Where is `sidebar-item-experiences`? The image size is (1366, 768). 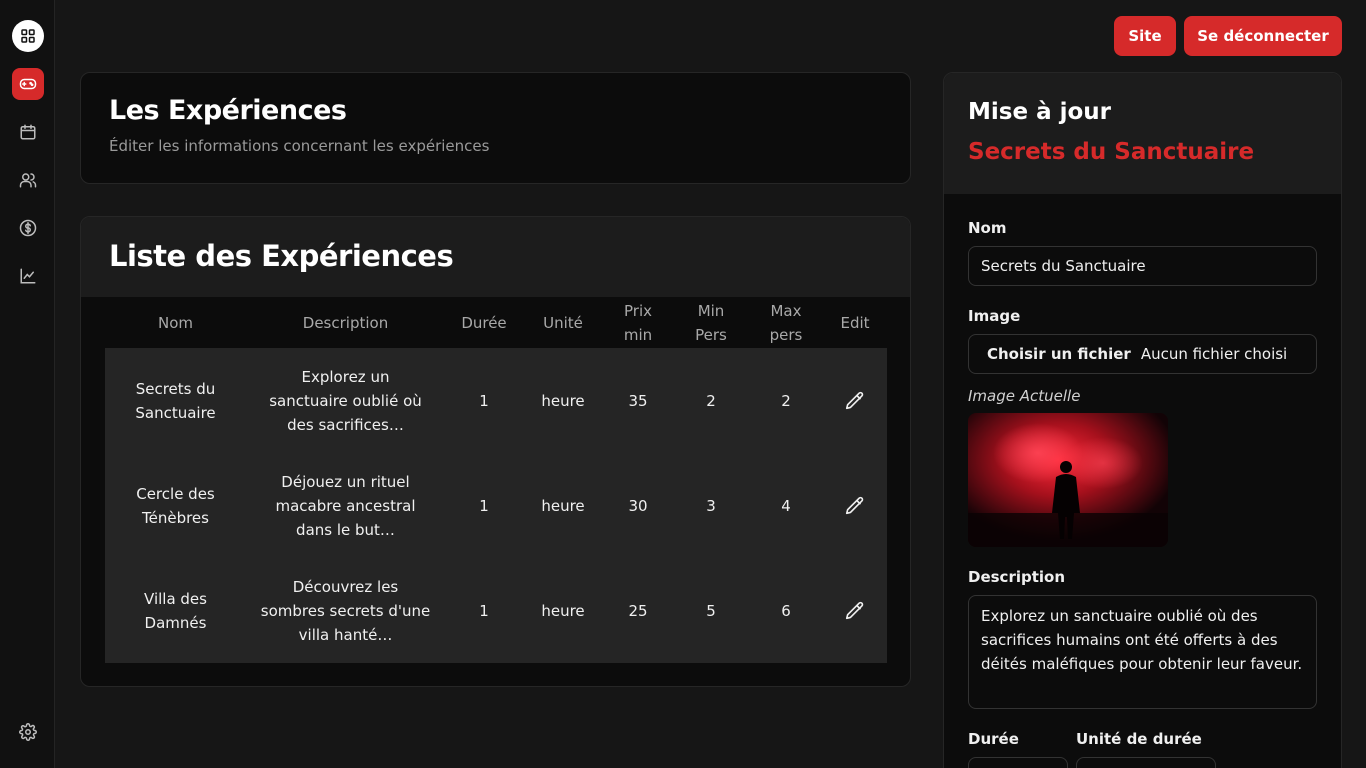 sidebar-item-experiences is located at coordinates (28, 84).